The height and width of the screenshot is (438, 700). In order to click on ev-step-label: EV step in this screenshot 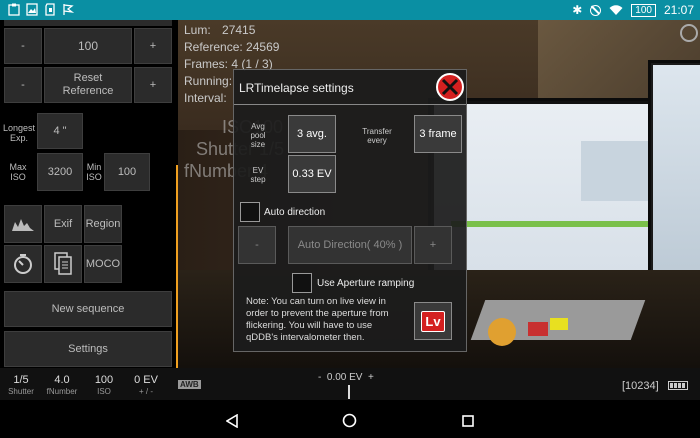, I will do `click(258, 175)`.